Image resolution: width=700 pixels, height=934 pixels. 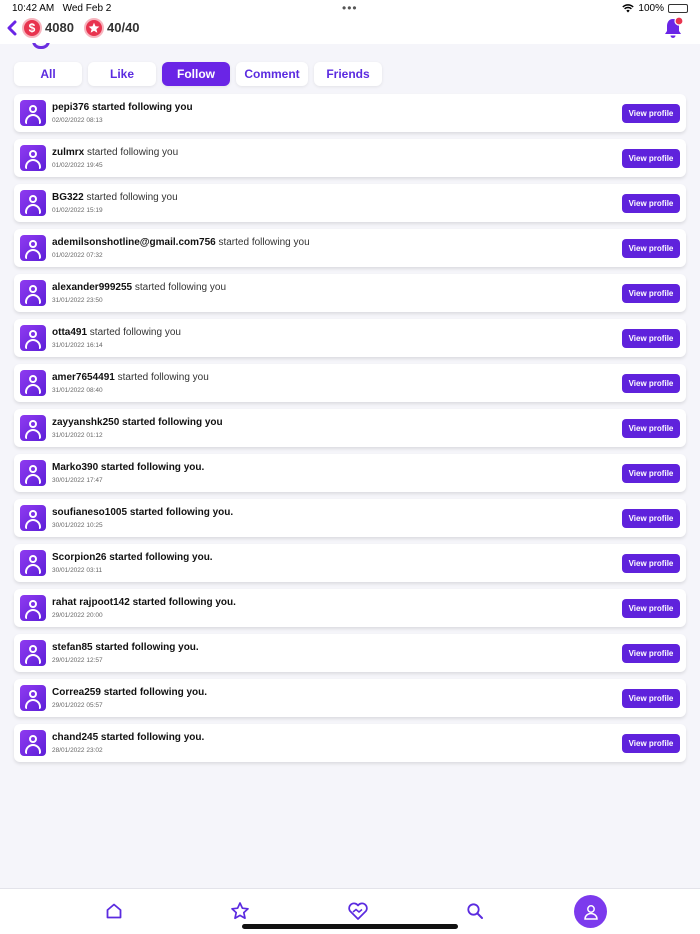 I want to click on star-icon, so click(x=240, y=911).